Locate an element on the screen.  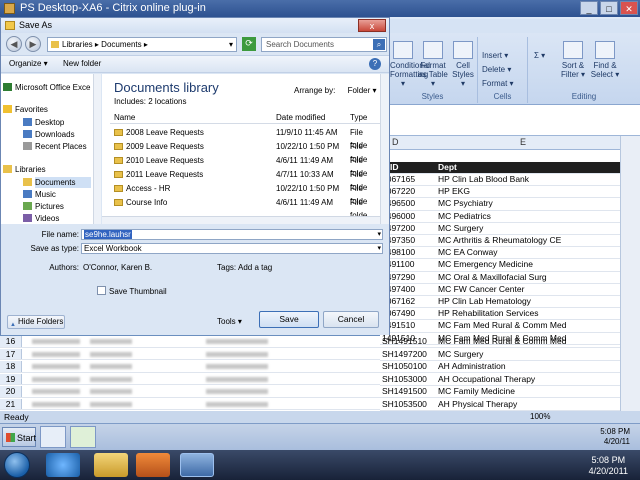
table-row: SH1050100 AH Administration is located at coordinates (500, 367).